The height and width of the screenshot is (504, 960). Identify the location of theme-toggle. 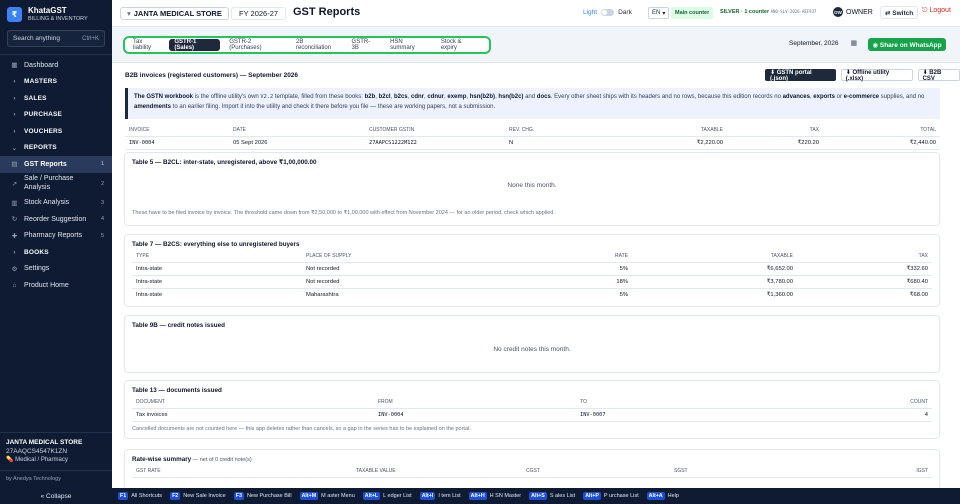
(608, 12).